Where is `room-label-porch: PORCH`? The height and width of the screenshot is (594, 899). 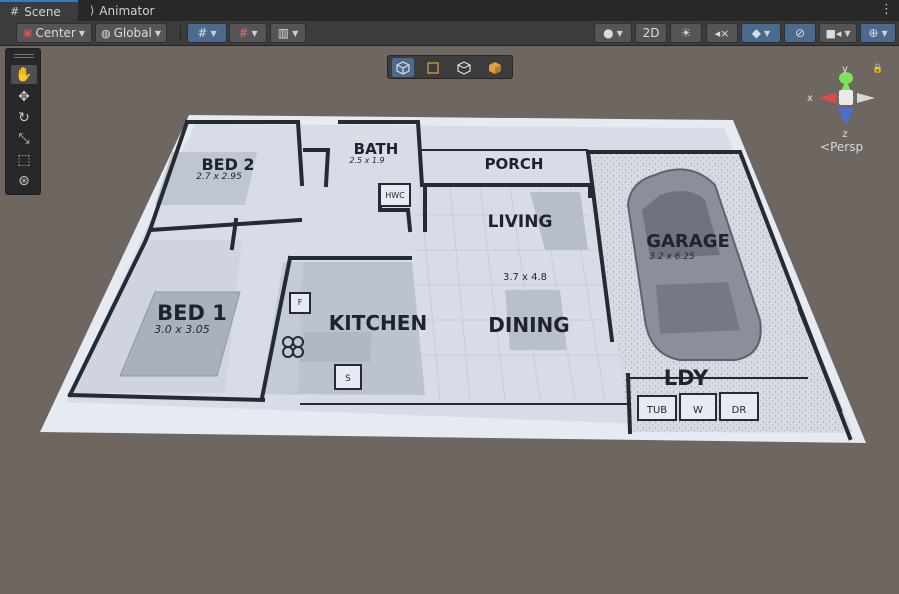 room-label-porch: PORCH is located at coordinates (514, 164).